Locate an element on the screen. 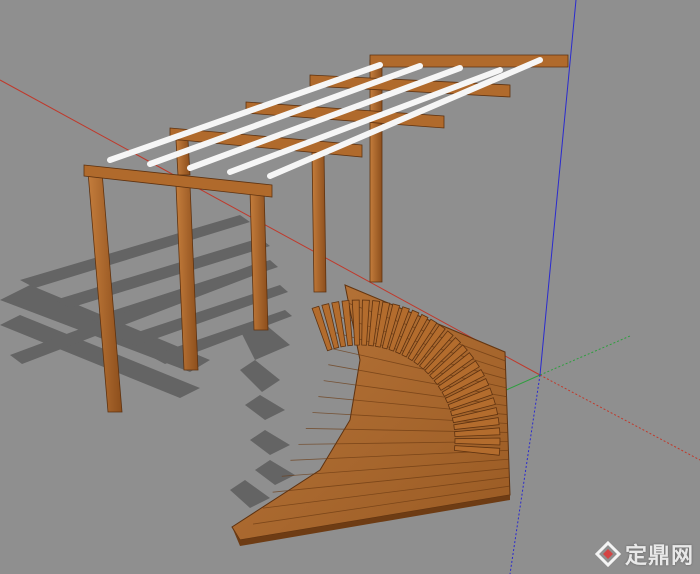  diamond-logo-icon is located at coordinates (607, 554).